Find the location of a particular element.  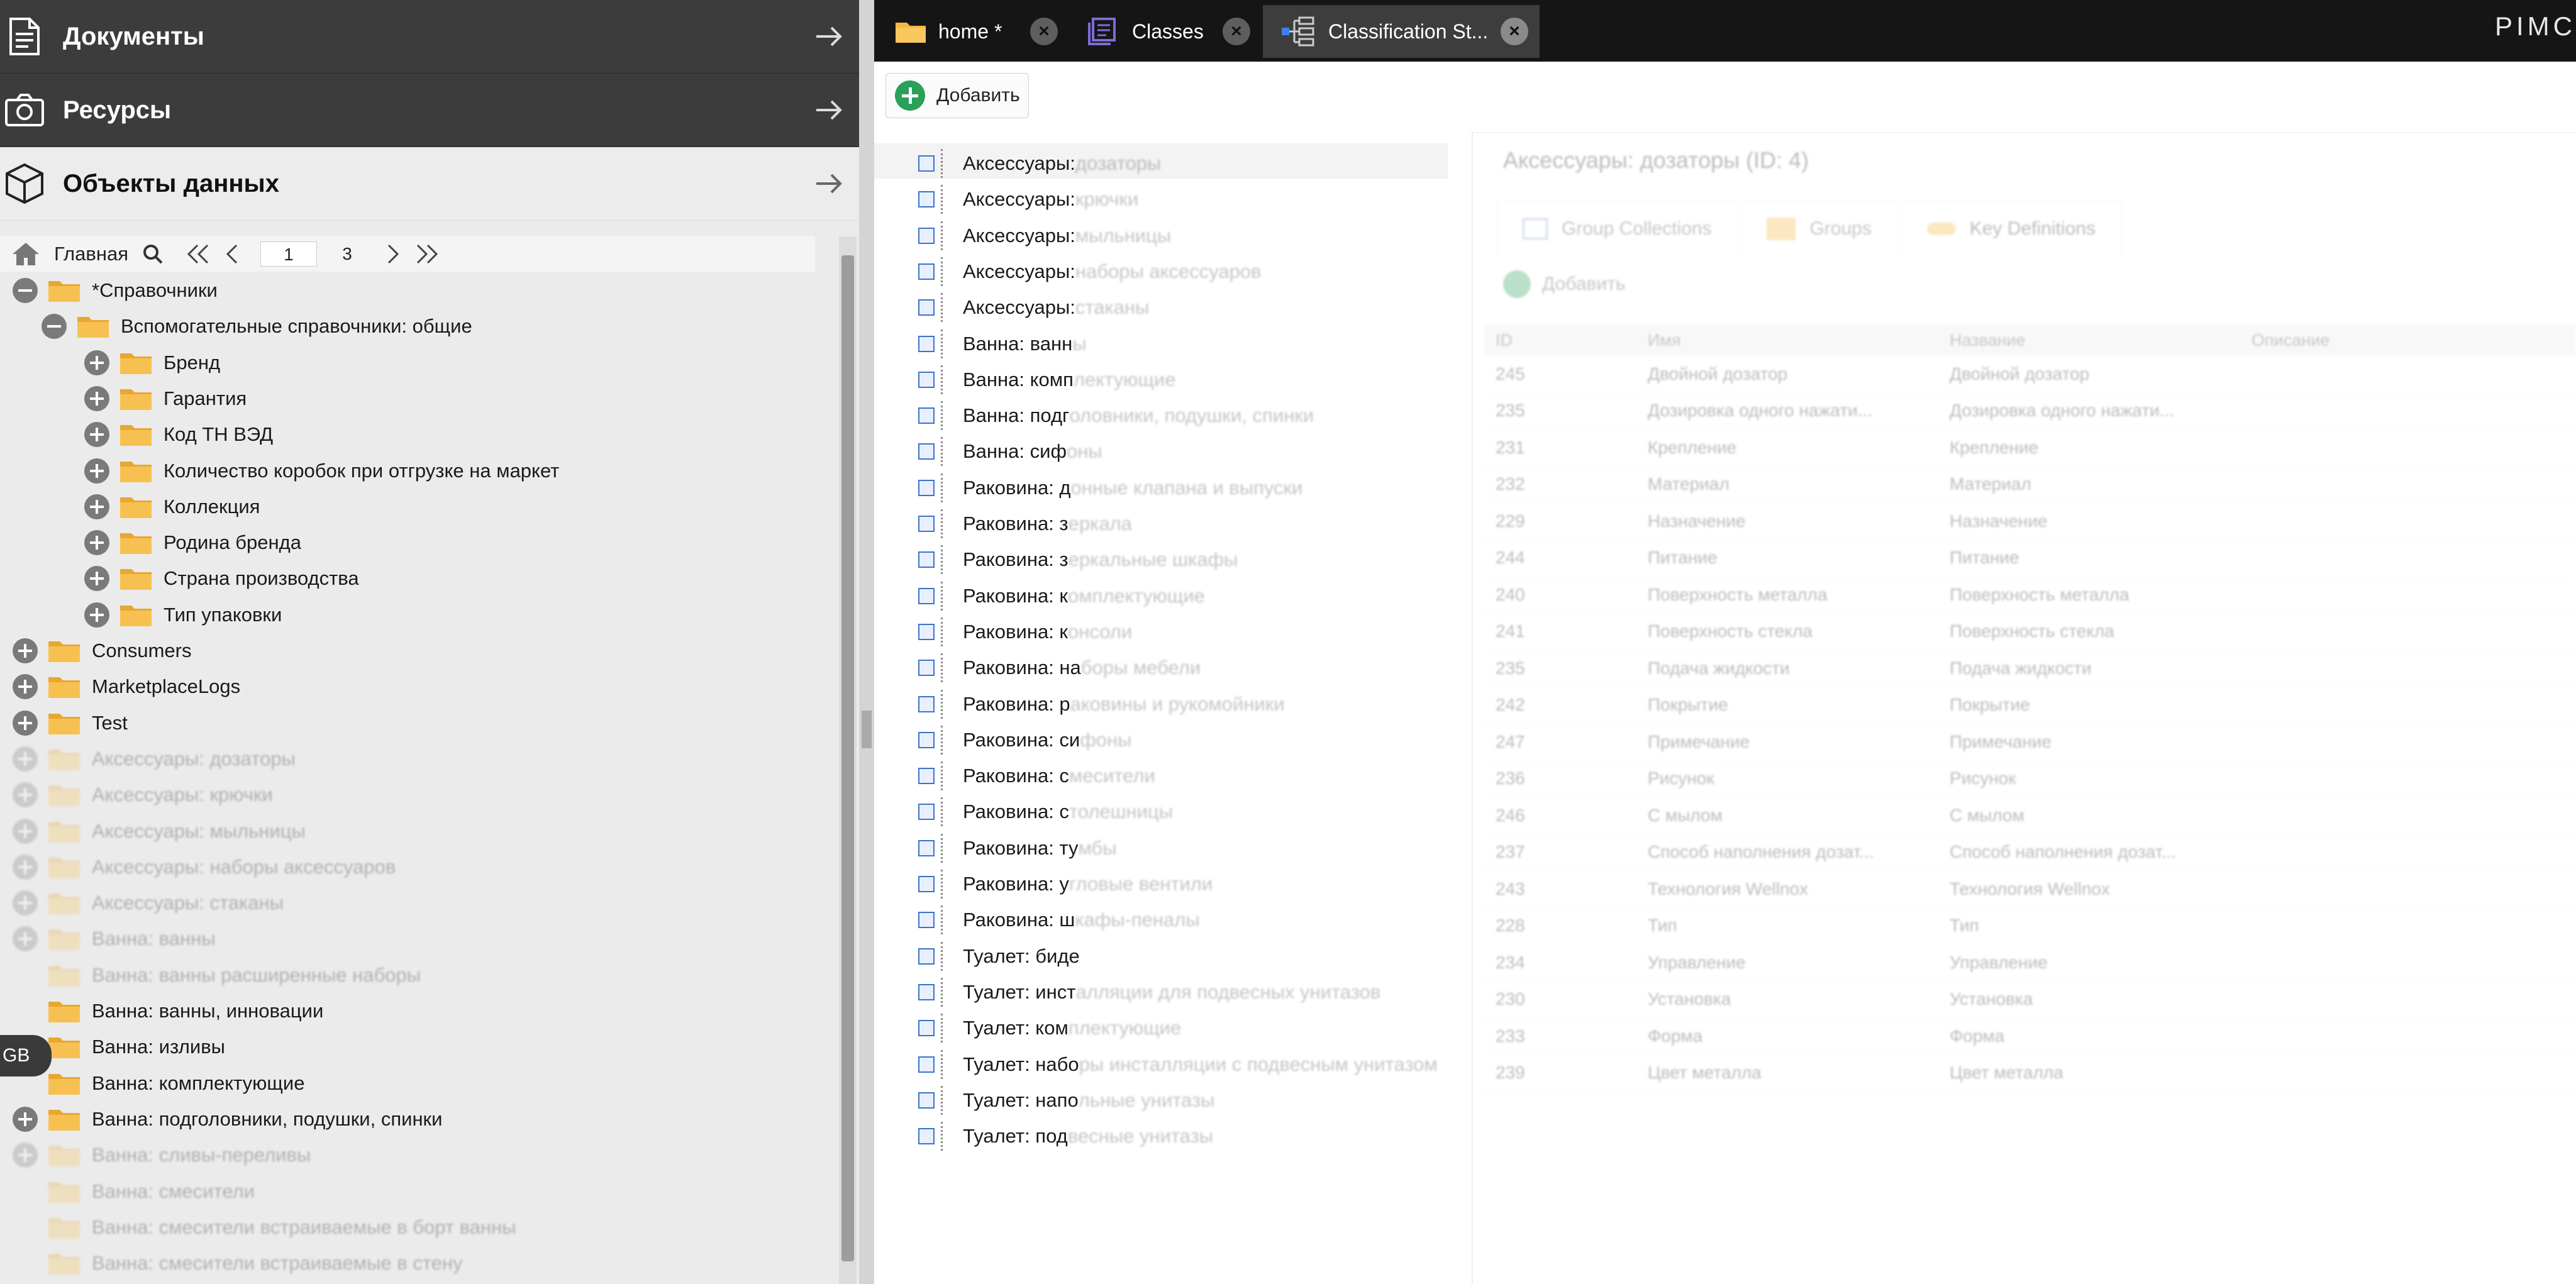

column-header: Описание is located at coordinates (2407, 340).